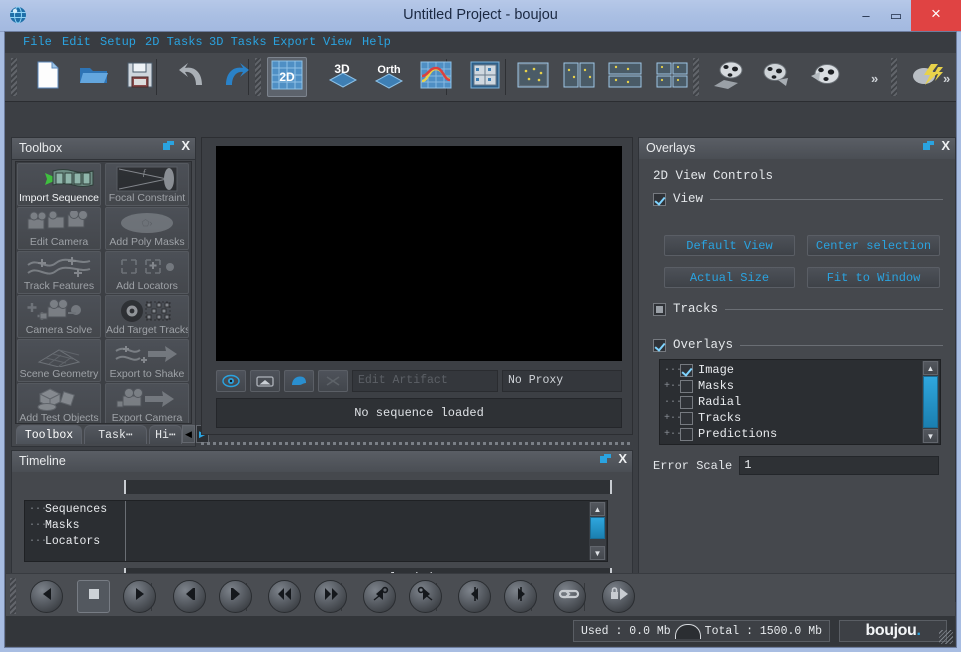 The height and width of the screenshot is (652, 961). I want to click on tab-hi-: Hi⋯, so click(165, 434).